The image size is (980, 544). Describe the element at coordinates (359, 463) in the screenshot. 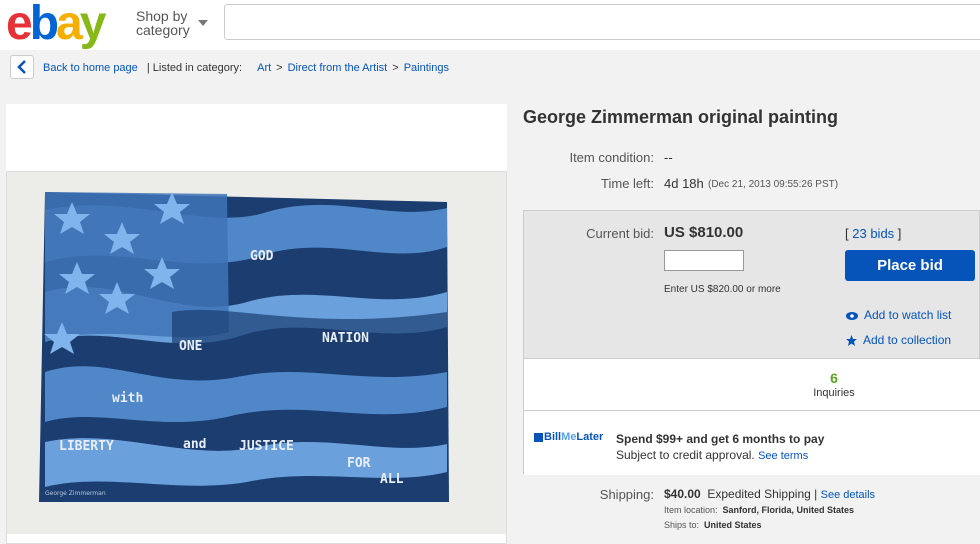

I see `painting-word-for: FOR` at that location.